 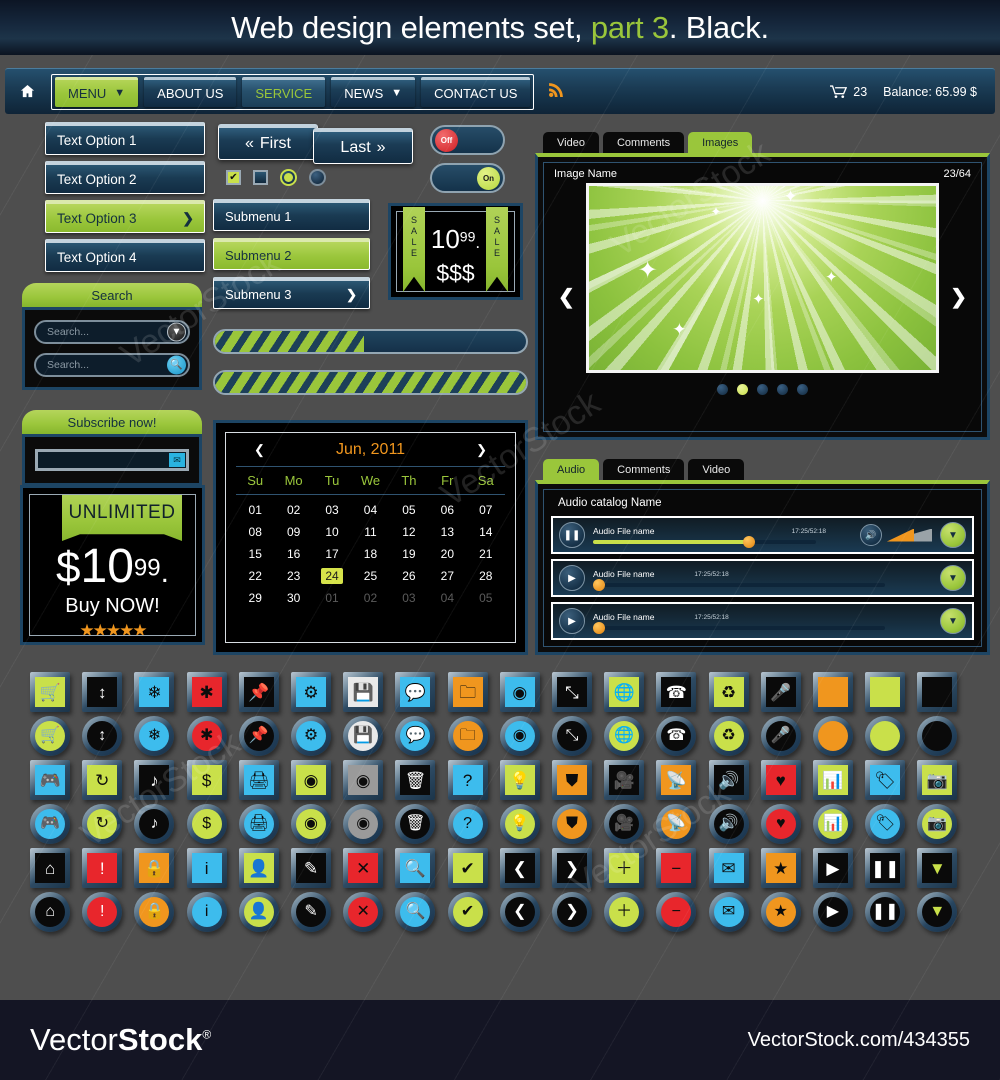 I want to click on icon-button-chevron-right: ❯, so click(x=572, y=912).